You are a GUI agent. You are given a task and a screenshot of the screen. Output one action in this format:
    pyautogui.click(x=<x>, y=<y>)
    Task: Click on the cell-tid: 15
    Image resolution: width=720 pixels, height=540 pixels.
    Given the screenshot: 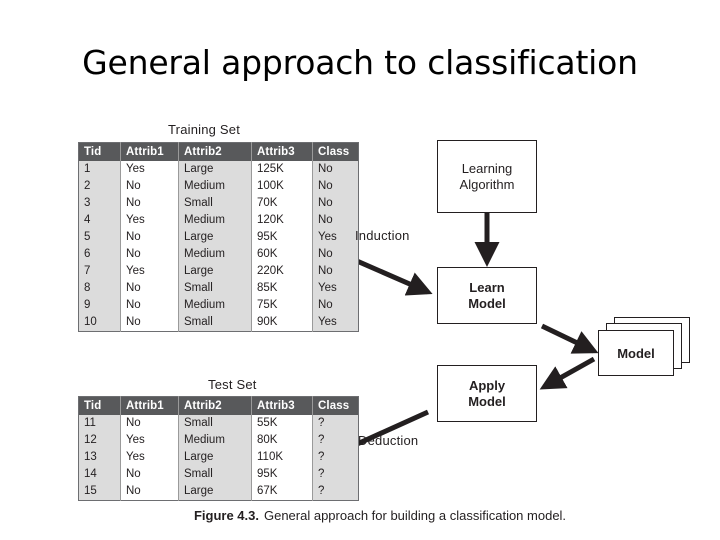 What is the action you would take?
    pyautogui.click(x=99, y=492)
    